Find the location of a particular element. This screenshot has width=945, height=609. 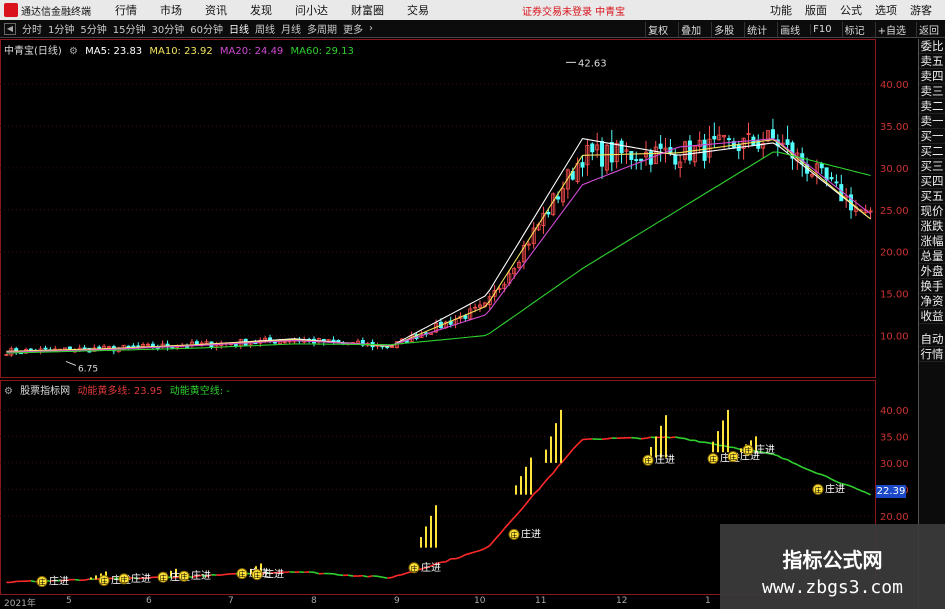

side-item-18: 收益 is located at coordinates (932, 316).